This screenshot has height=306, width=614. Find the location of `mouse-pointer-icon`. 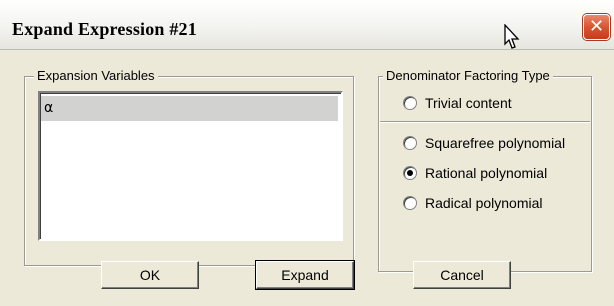

mouse-pointer-icon is located at coordinates (512, 36).